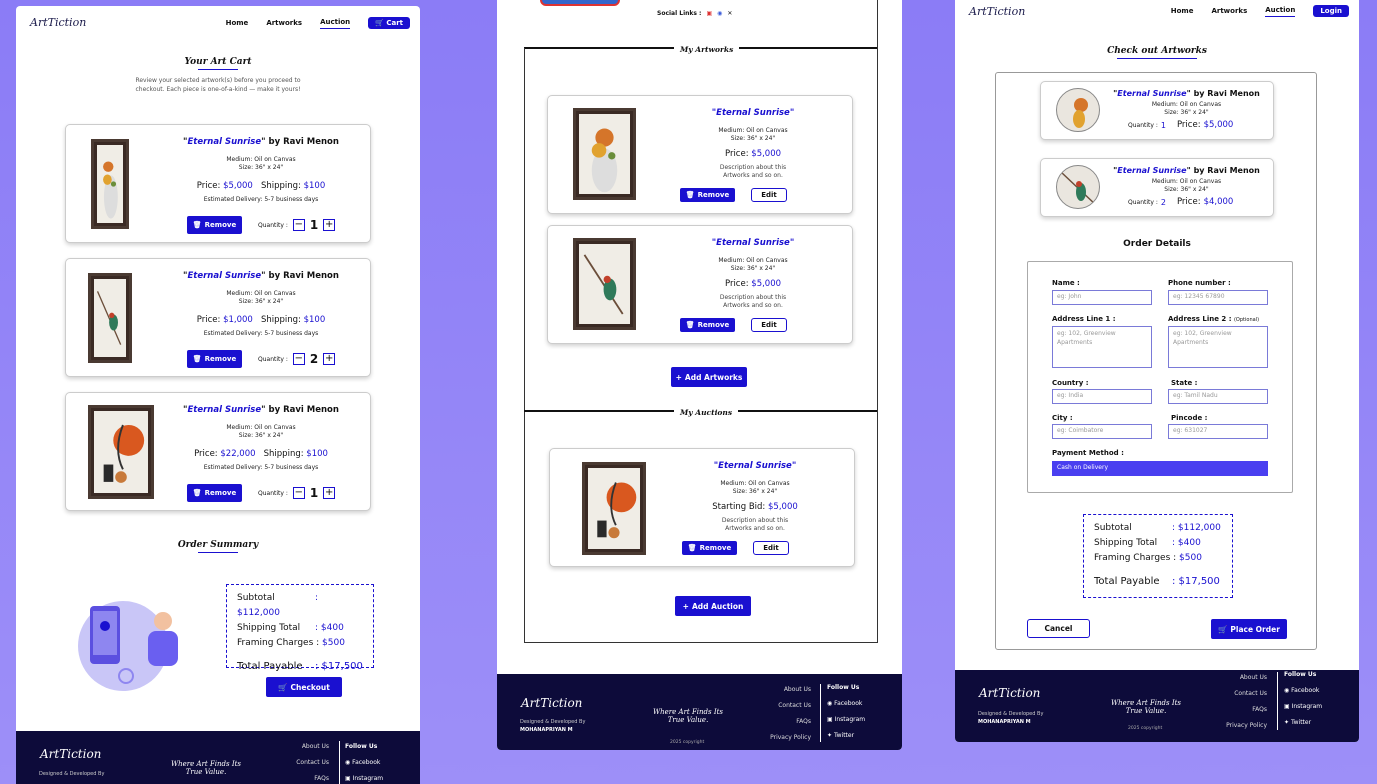  Describe the element at coordinates (604, 154) in the screenshot. I see `artwork-thumbnail` at that location.